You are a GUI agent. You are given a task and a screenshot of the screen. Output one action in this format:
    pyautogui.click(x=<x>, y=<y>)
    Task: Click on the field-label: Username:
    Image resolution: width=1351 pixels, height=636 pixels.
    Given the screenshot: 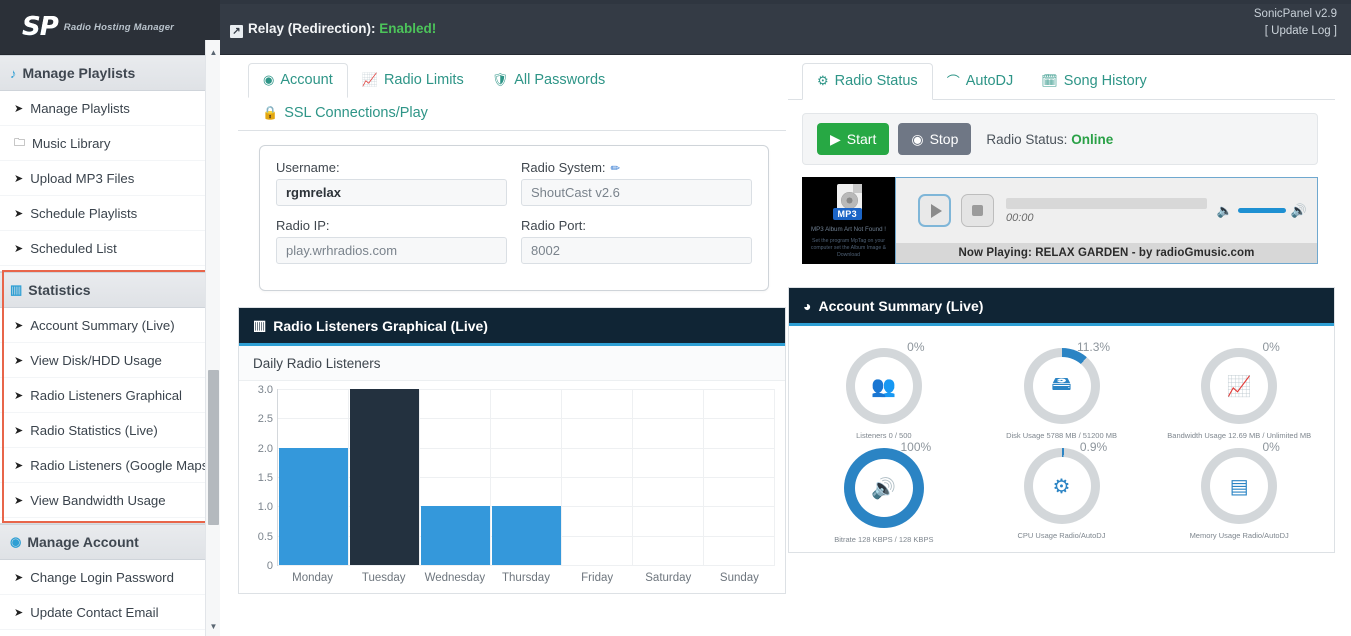 What is the action you would take?
    pyautogui.click(x=308, y=167)
    